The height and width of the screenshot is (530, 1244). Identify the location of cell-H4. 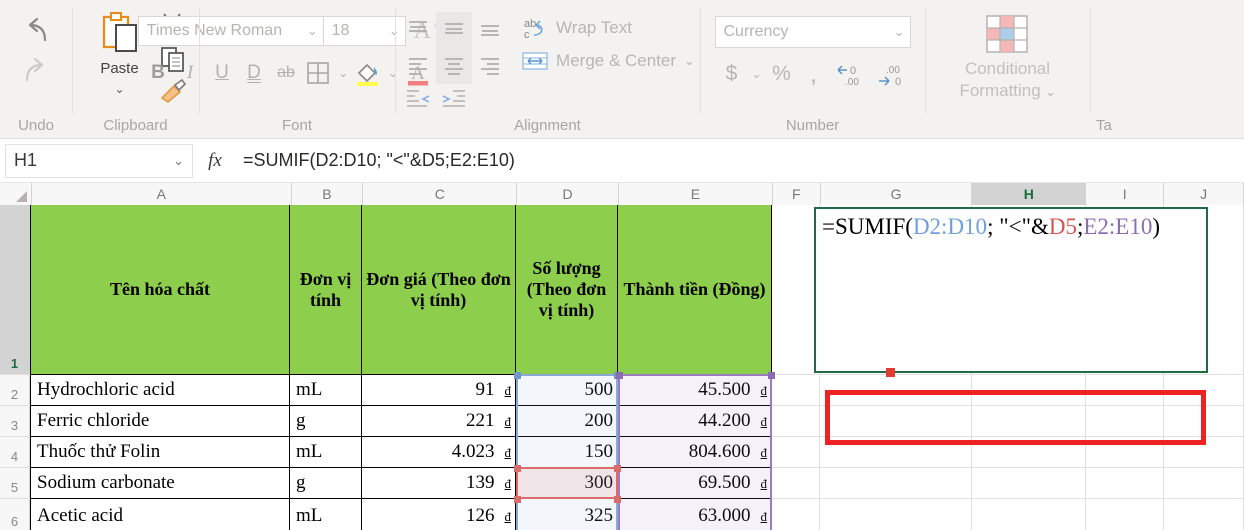
(1029, 452).